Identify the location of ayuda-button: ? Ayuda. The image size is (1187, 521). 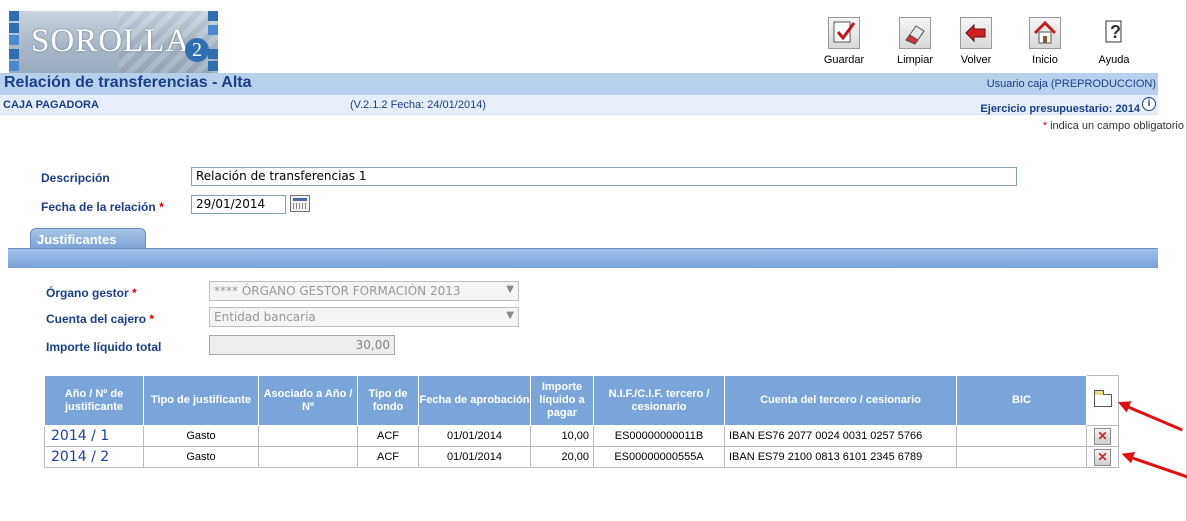
(1114, 41).